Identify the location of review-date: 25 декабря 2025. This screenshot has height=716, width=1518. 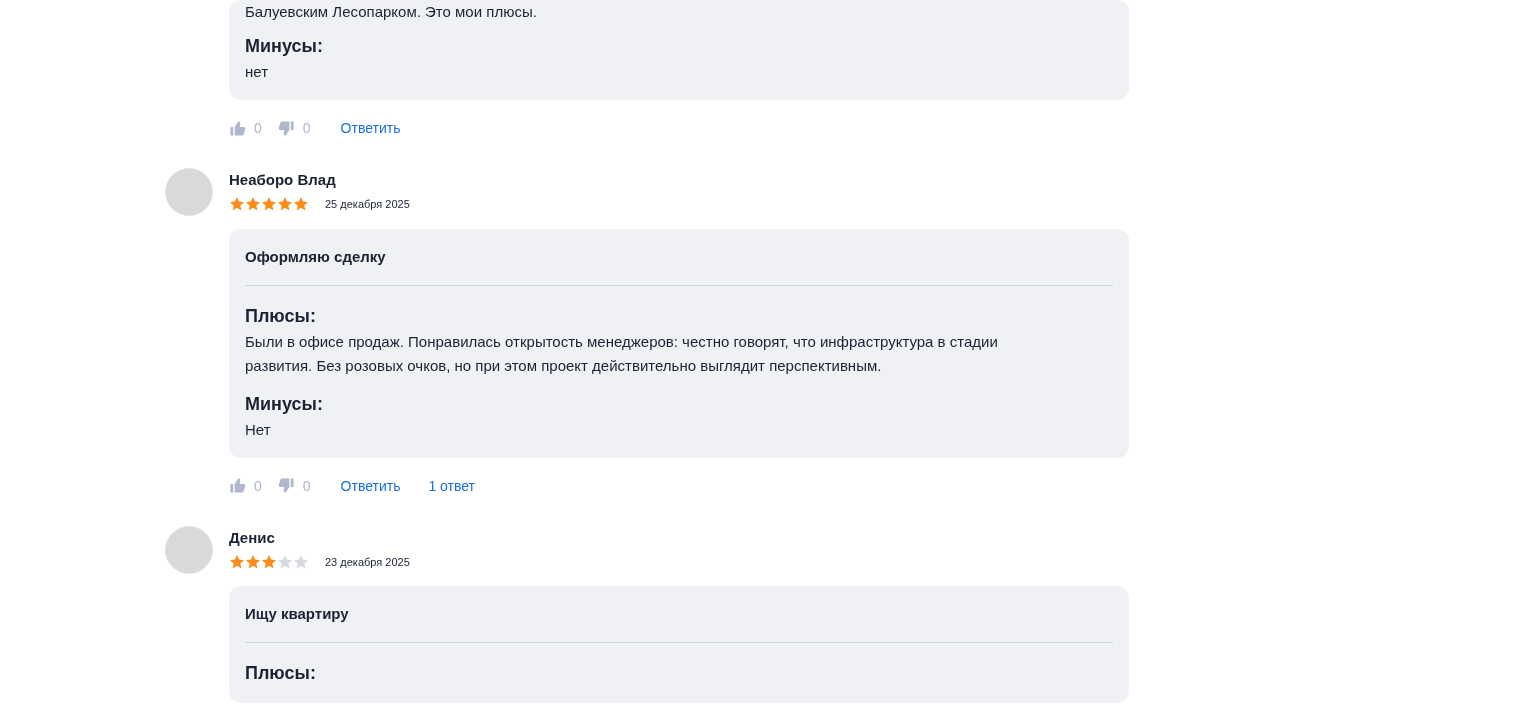
(367, 204).